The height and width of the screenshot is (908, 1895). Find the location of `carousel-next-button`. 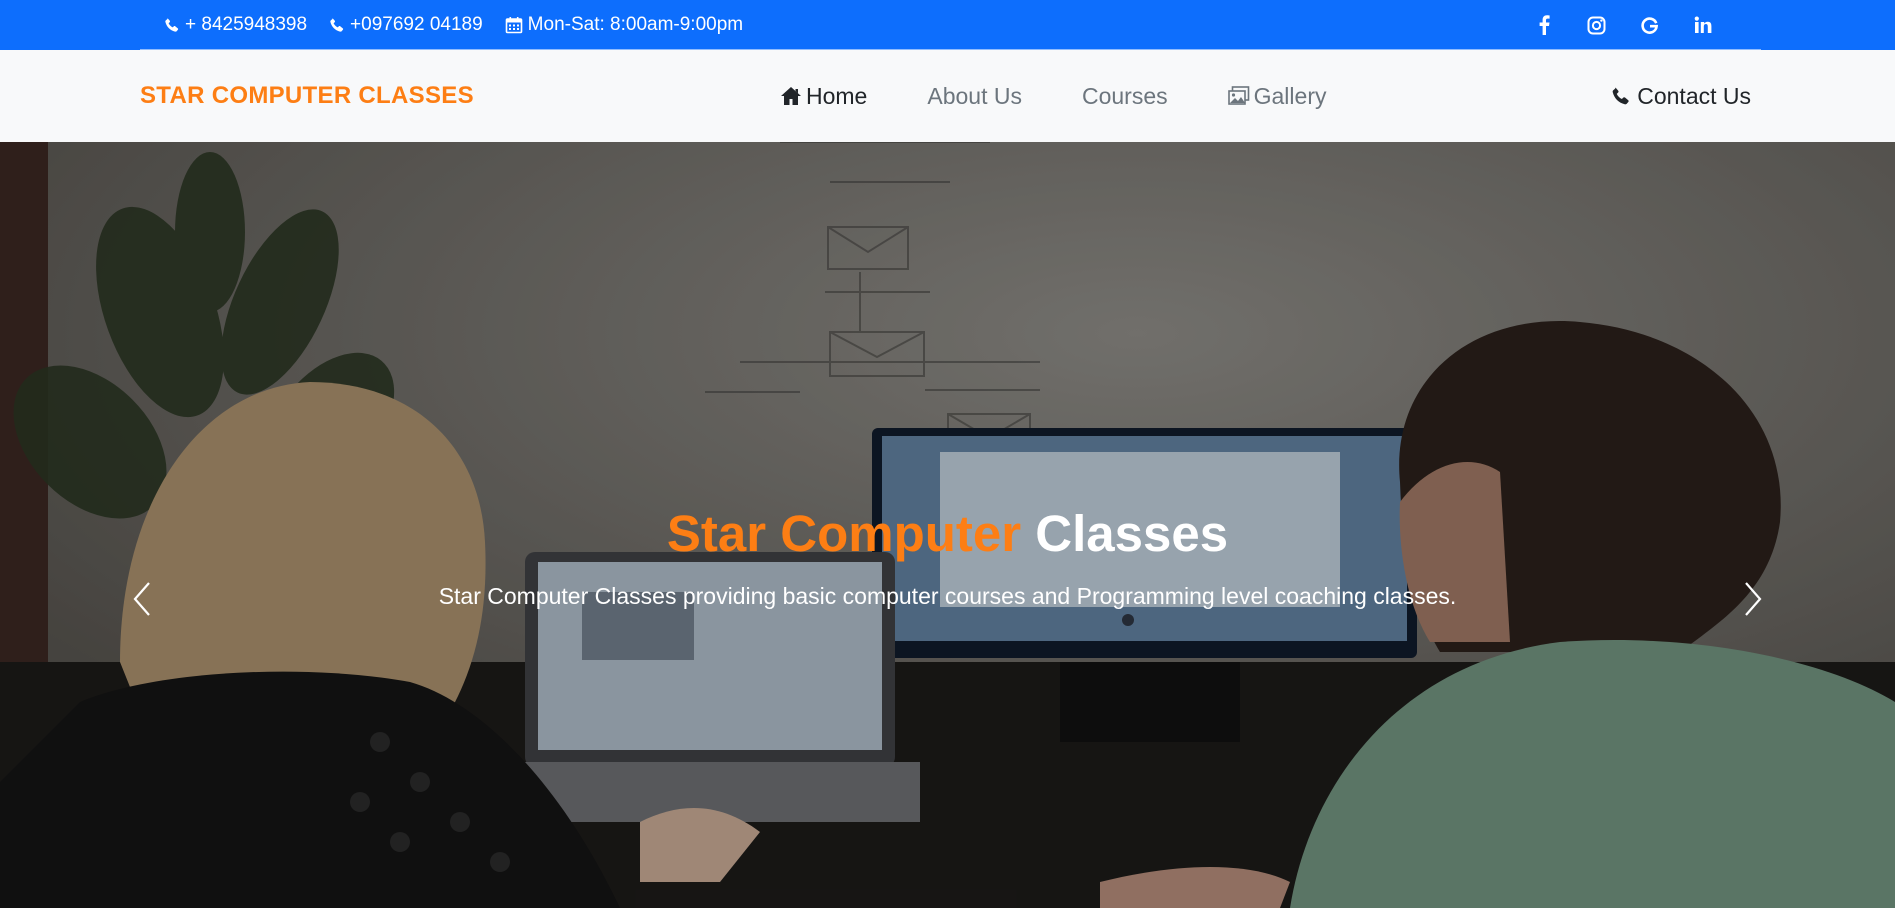

carousel-next-button is located at coordinates (1753, 599).